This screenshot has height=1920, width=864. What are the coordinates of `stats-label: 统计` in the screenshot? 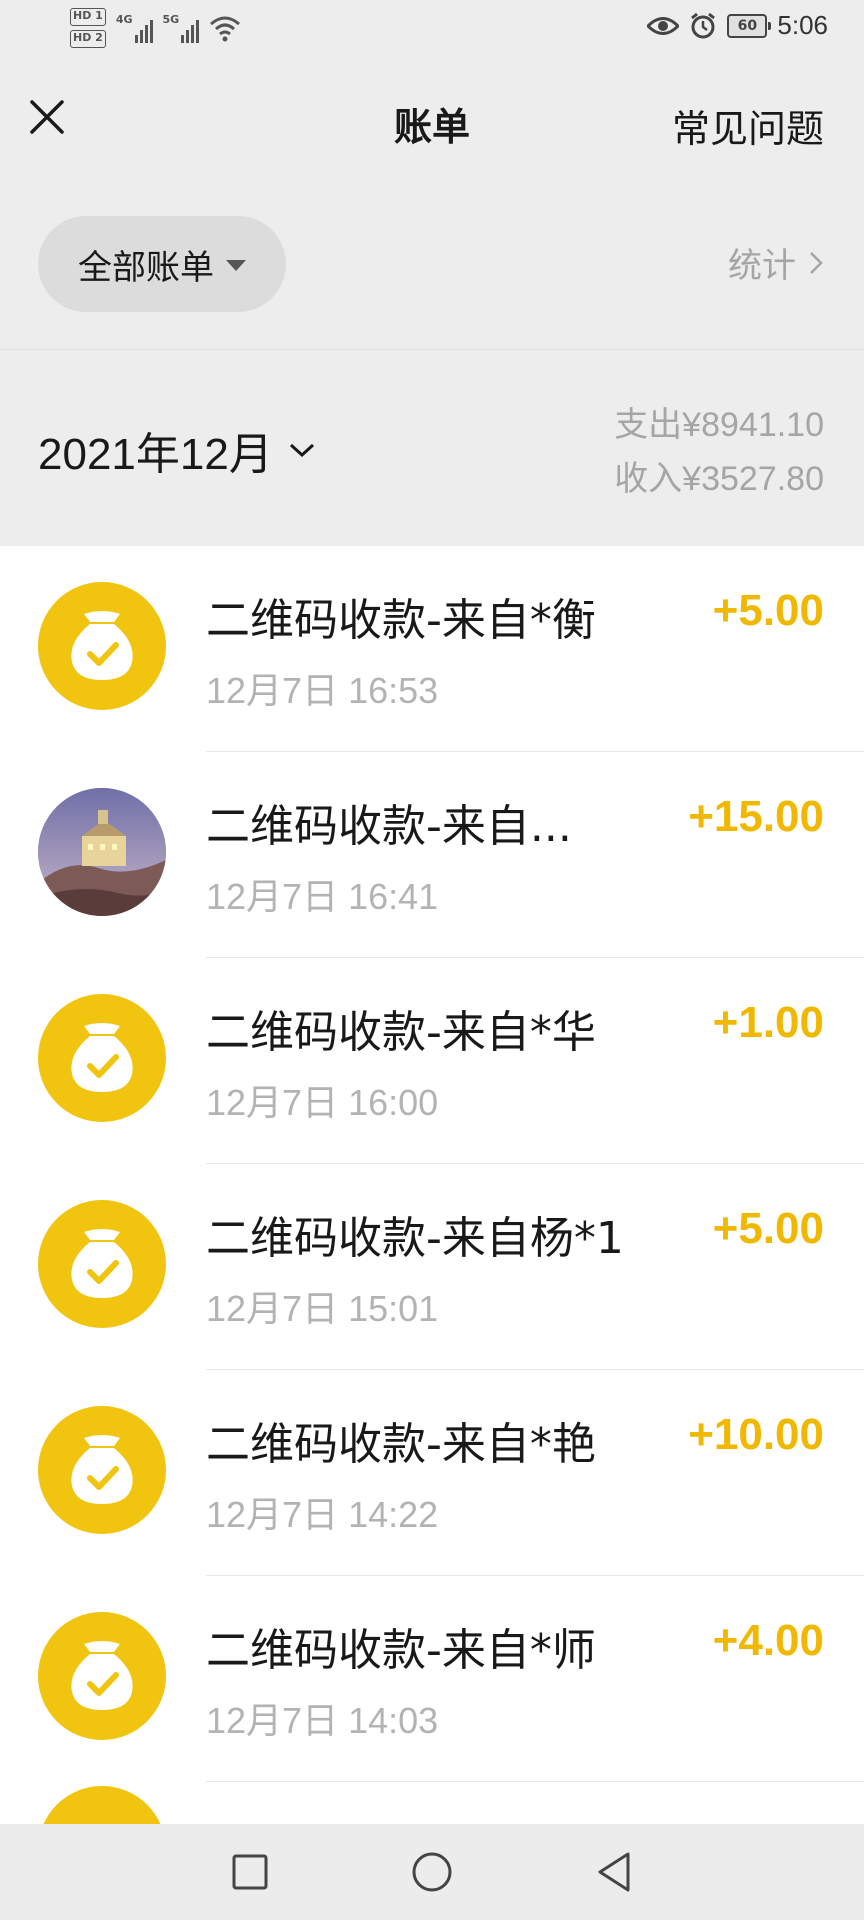 It's located at (762, 266).